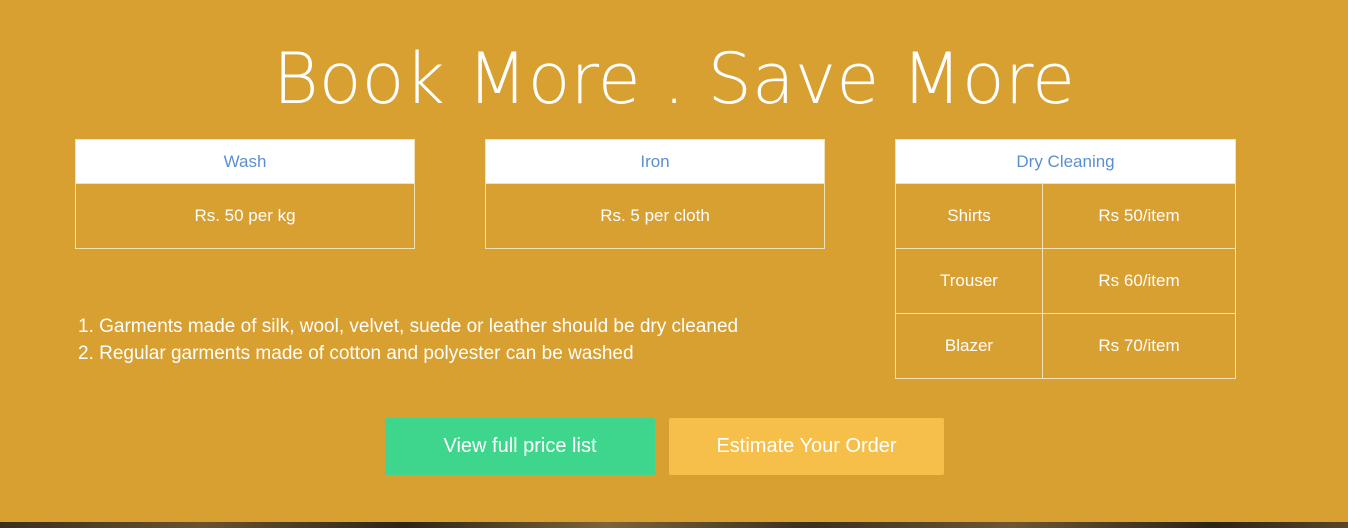 The image size is (1348, 528). I want to click on iron-header: Iron, so click(655, 161).